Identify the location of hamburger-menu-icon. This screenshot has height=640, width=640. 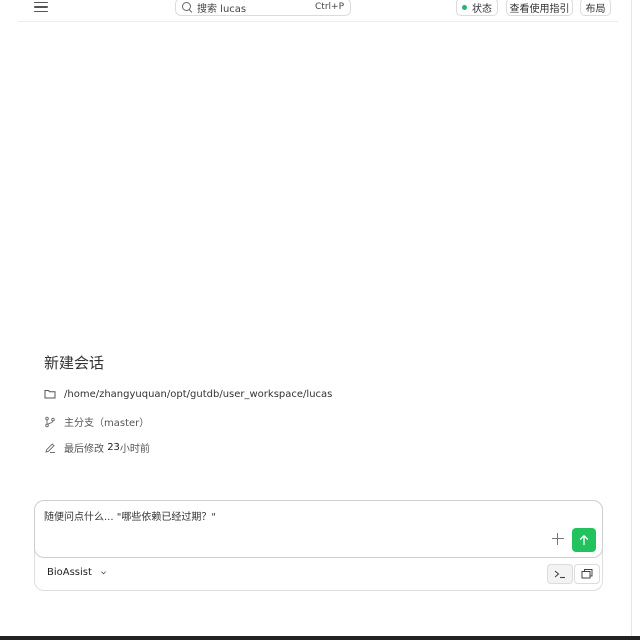
(41, 7).